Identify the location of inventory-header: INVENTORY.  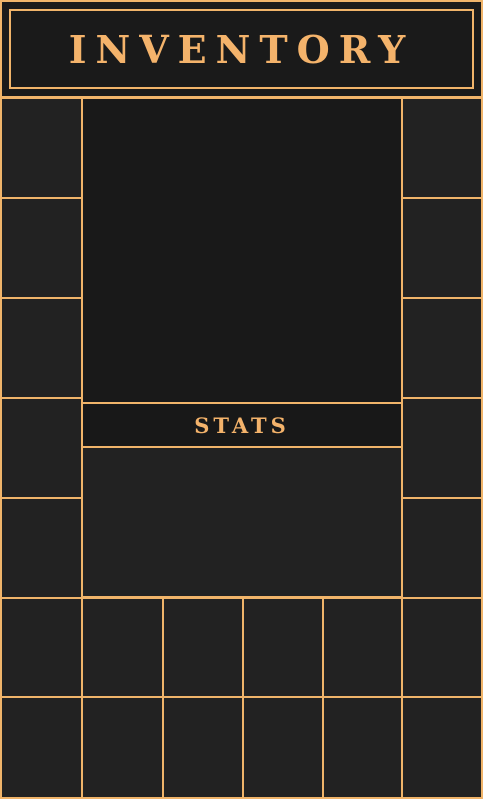
(241, 49).